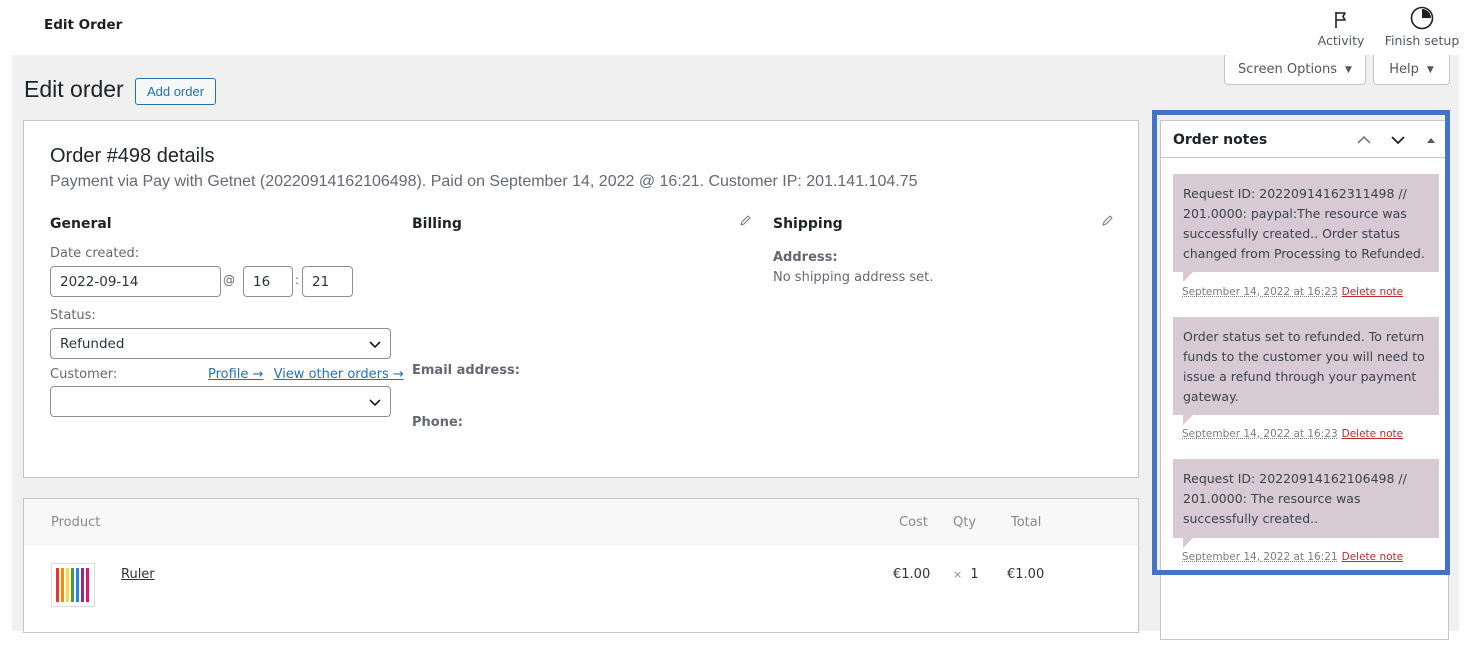 This screenshot has width=1475, height=659. I want to click on item-cost: €1.00, so click(912, 574).